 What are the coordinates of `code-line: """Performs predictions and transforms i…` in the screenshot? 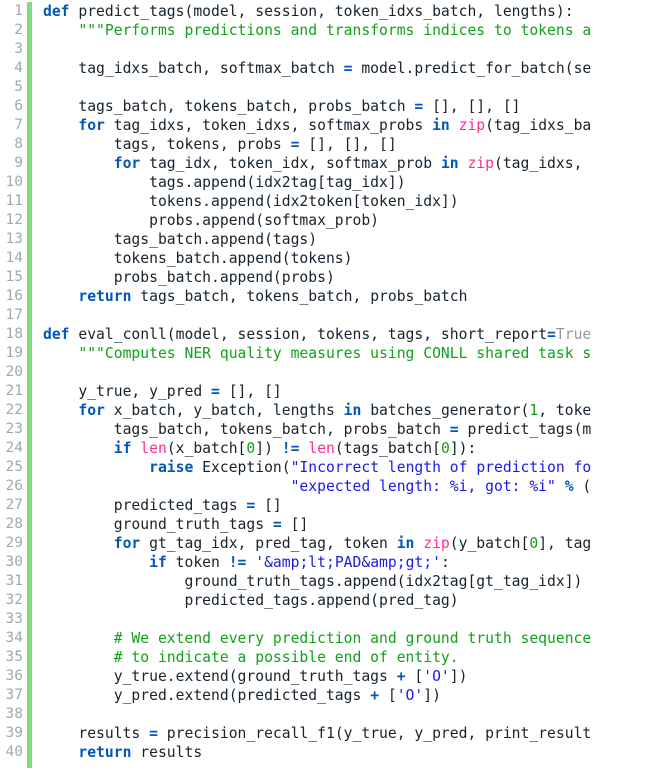 It's located at (356, 30).